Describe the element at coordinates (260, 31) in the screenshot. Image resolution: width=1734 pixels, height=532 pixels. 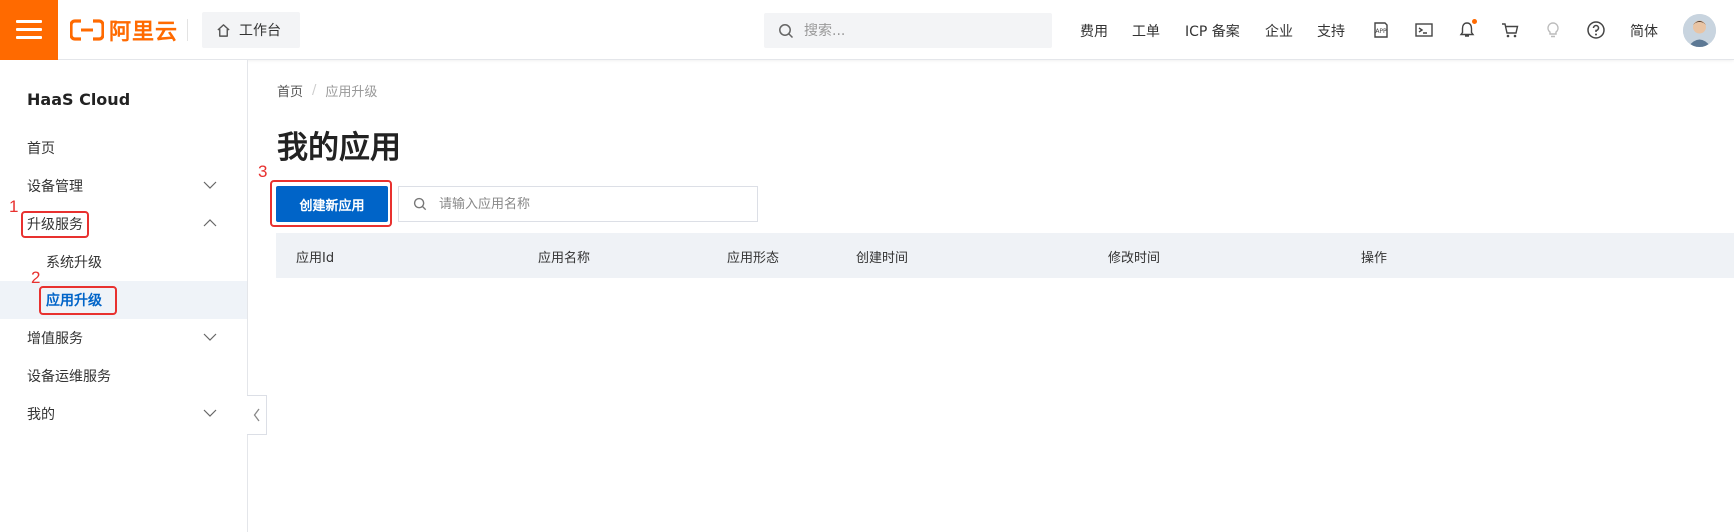
I see `workbench-label: 工作台` at that location.